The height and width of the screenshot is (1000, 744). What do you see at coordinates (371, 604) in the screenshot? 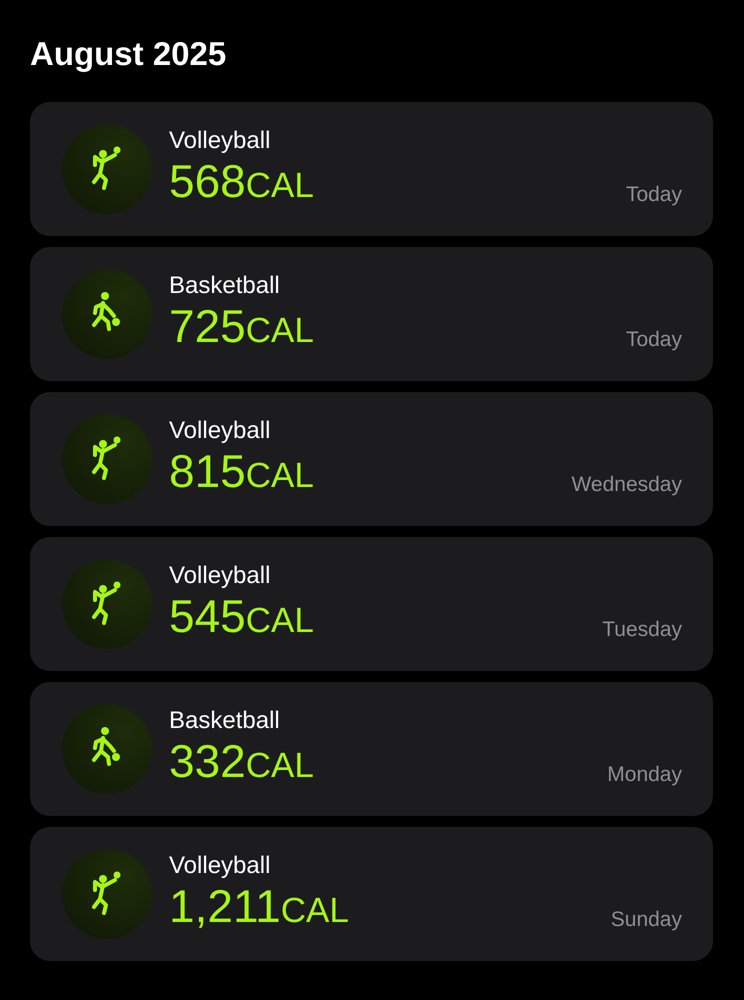
I see `workout-card: Volleyball 545CAL Tuesday` at bounding box center [371, 604].